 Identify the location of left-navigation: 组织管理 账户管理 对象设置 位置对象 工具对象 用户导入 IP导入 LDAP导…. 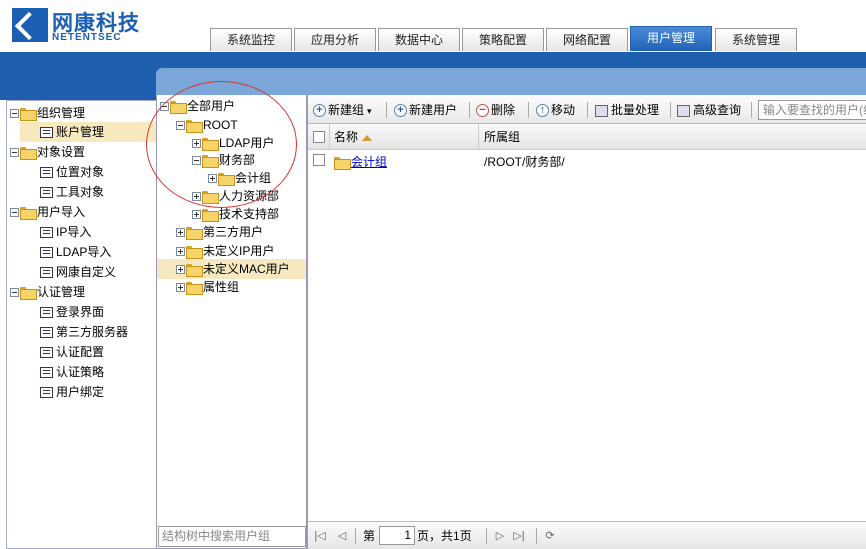
(81, 324).